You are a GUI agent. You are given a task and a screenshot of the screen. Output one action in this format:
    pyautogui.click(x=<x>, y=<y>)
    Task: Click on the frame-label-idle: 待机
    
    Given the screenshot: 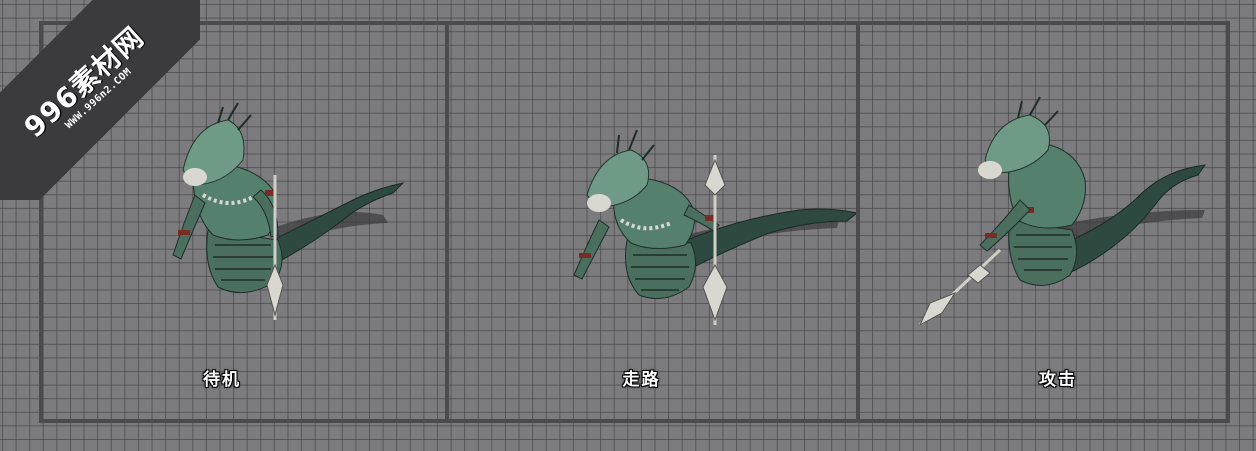 What is the action you would take?
    pyautogui.click(x=222, y=380)
    